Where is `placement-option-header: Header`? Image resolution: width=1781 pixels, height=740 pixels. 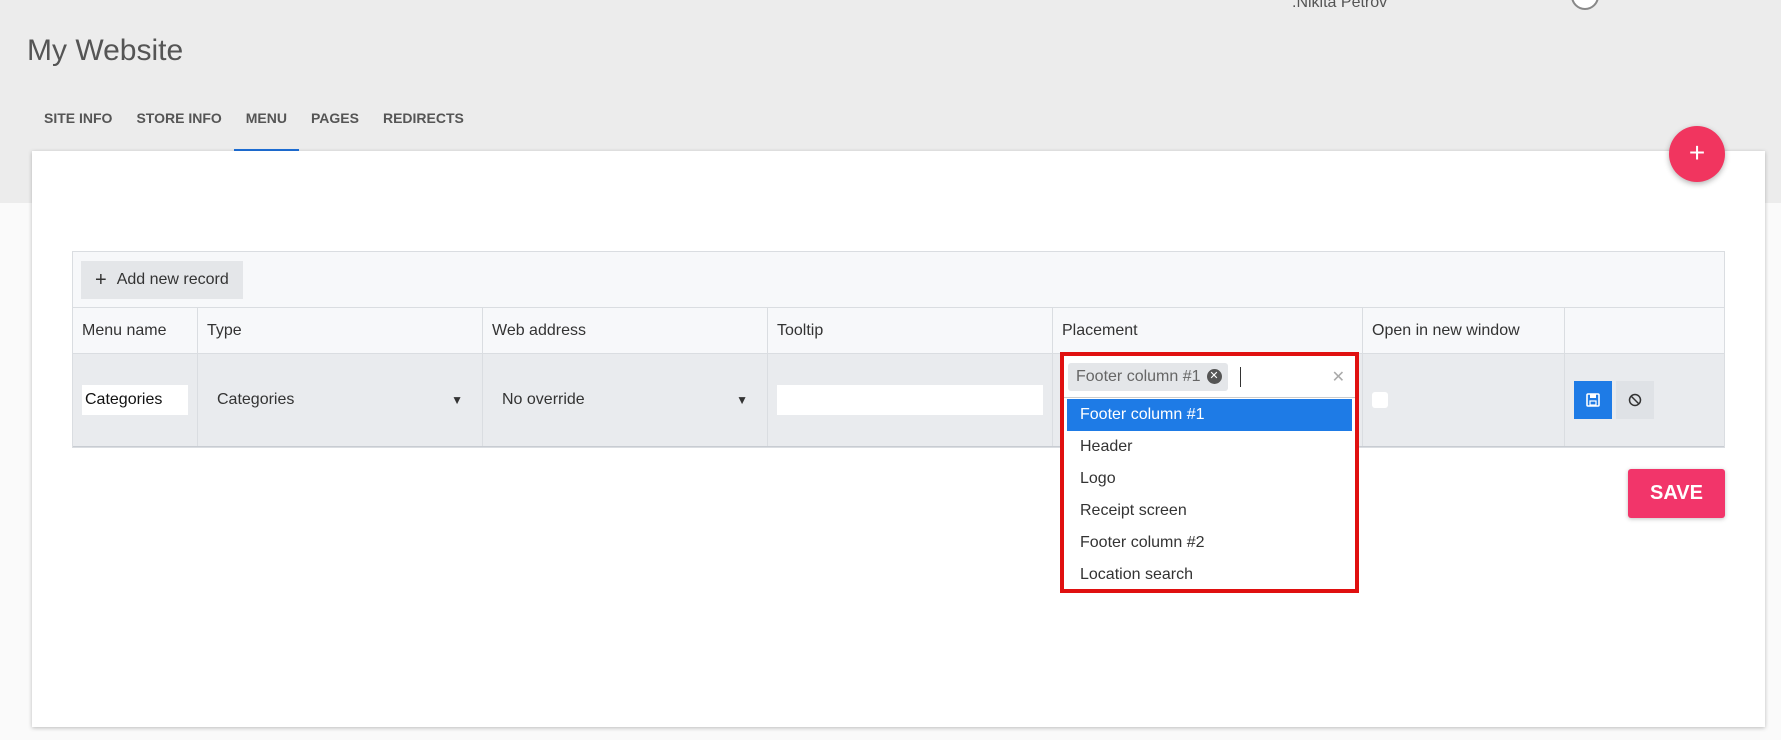 placement-option-header: Header is located at coordinates (1209, 447).